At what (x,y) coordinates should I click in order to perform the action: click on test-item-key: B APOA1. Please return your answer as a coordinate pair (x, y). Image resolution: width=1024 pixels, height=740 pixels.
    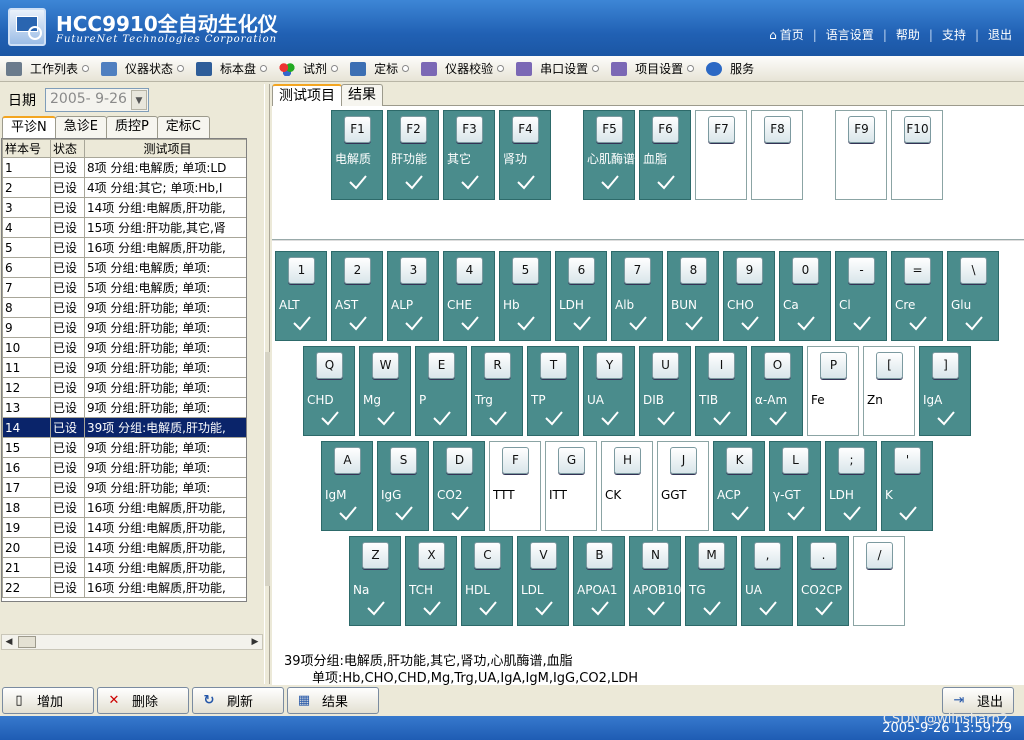
    Looking at the image, I should click on (599, 581).